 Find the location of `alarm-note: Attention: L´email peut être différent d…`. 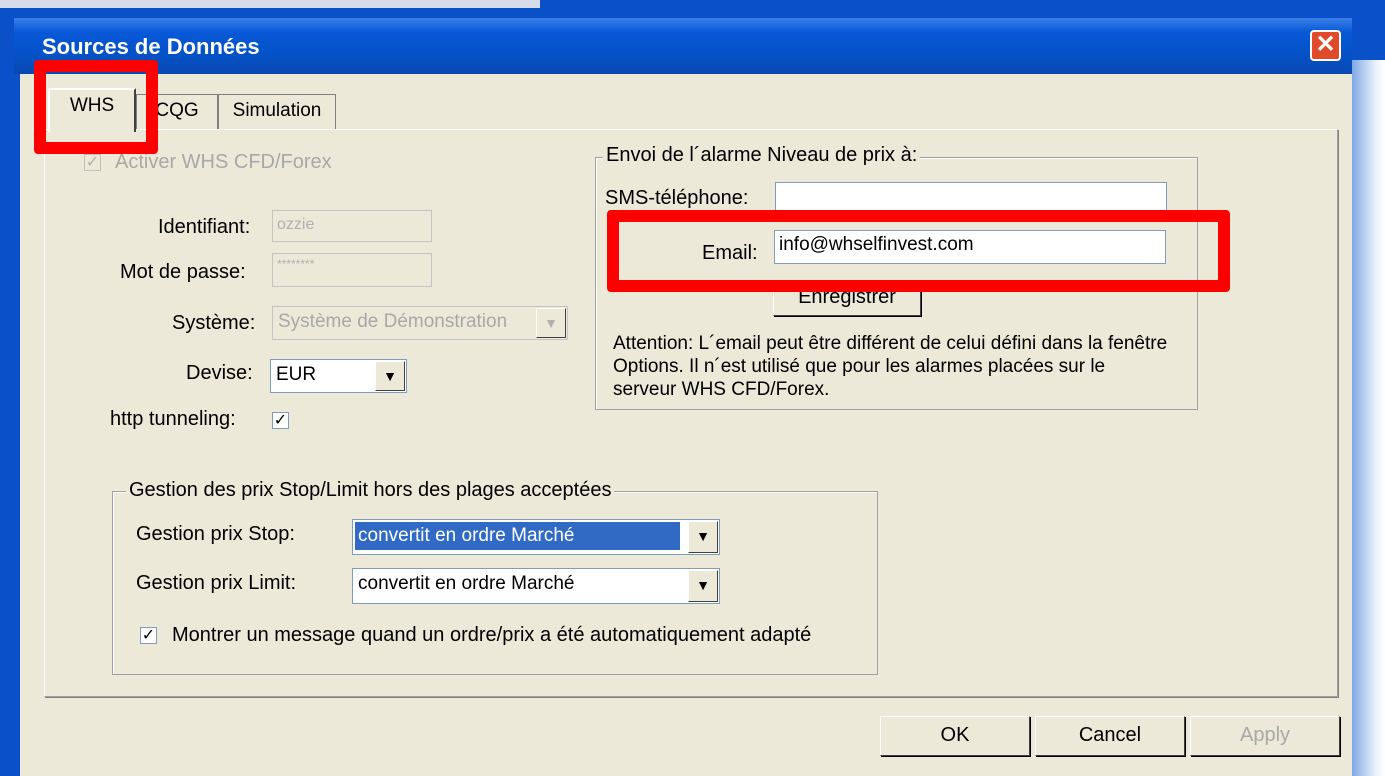

alarm-note: Attention: L´email peut être différent d… is located at coordinates (890, 366).